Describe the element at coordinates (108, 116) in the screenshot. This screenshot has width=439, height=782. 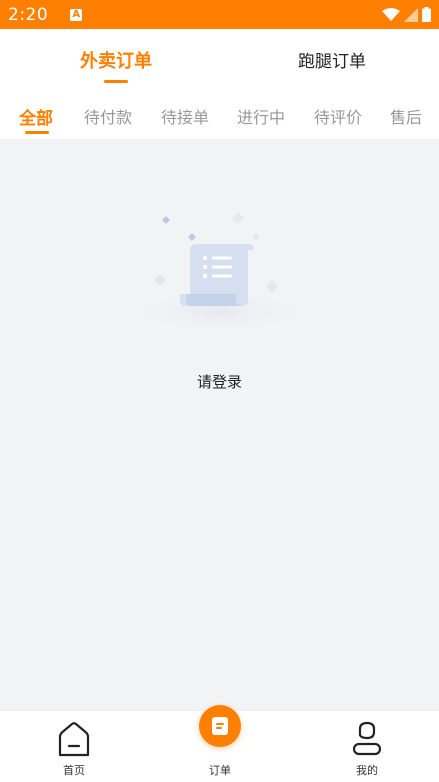
I see `tab-pending-payment: 待付款` at that location.